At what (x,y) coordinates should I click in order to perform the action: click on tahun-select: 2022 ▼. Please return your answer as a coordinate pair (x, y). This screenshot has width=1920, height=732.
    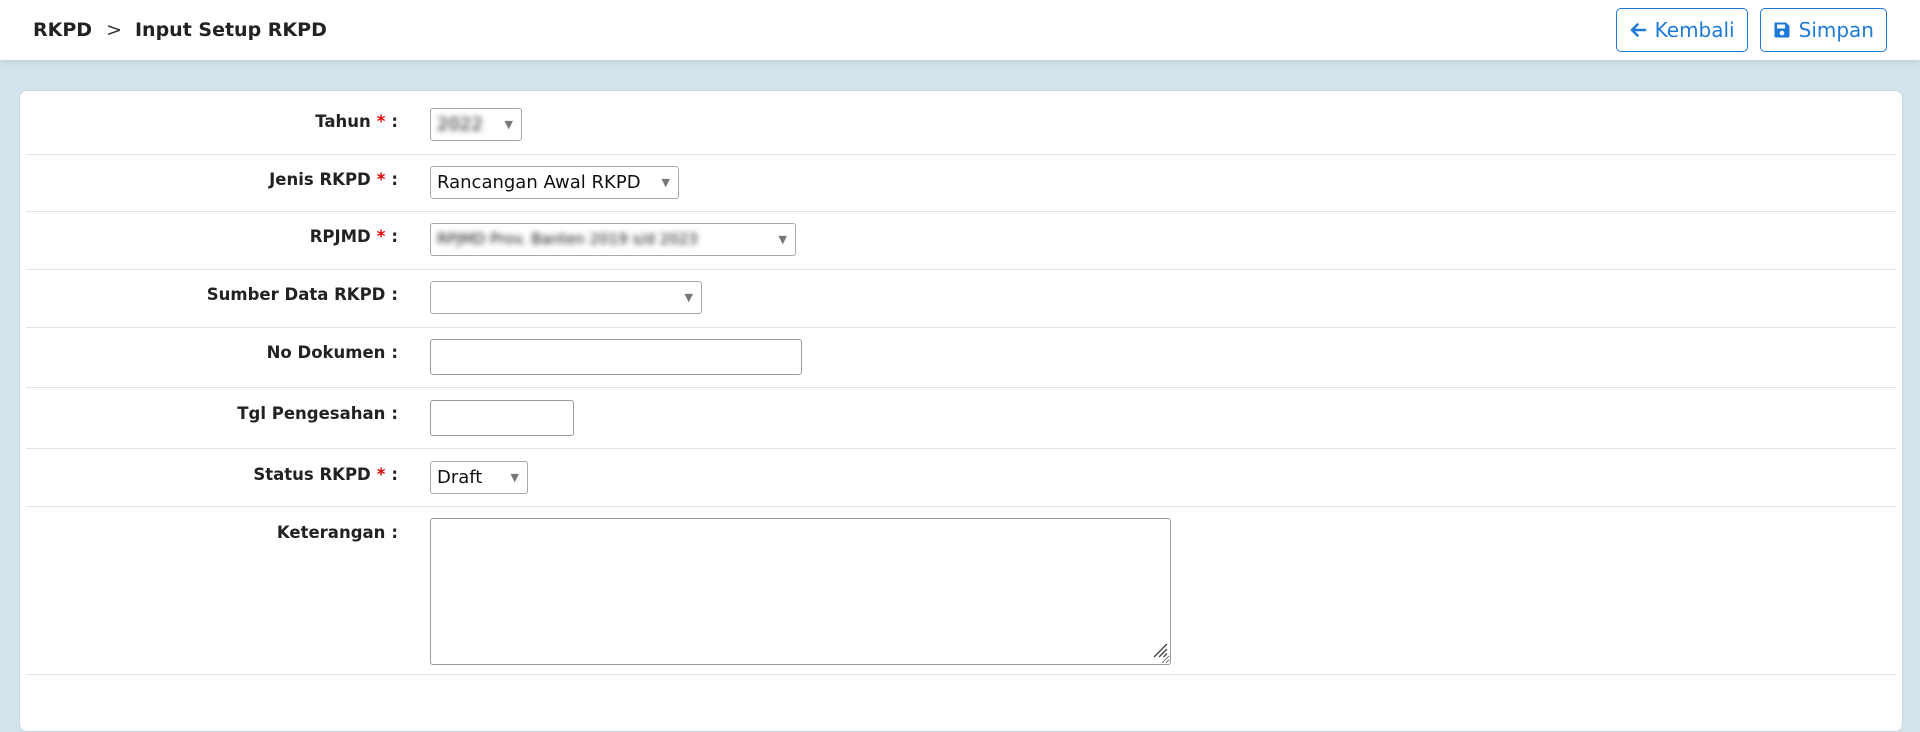
    Looking at the image, I should click on (476, 124).